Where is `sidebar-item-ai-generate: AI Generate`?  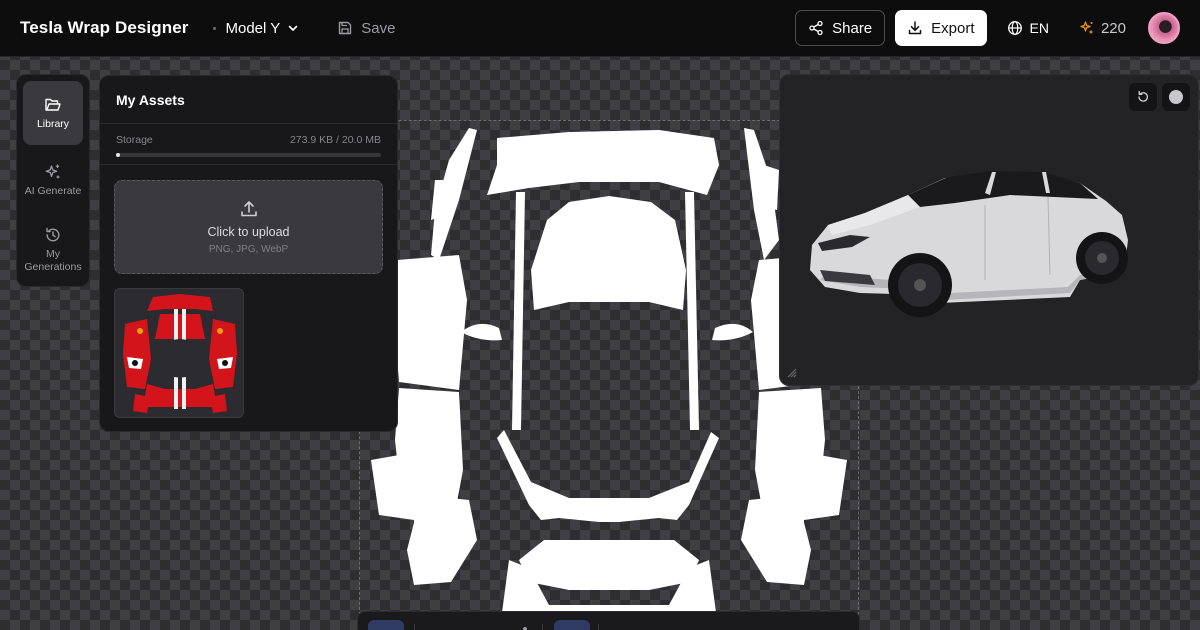 sidebar-item-ai-generate: AI Generate is located at coordinates (53, 180).